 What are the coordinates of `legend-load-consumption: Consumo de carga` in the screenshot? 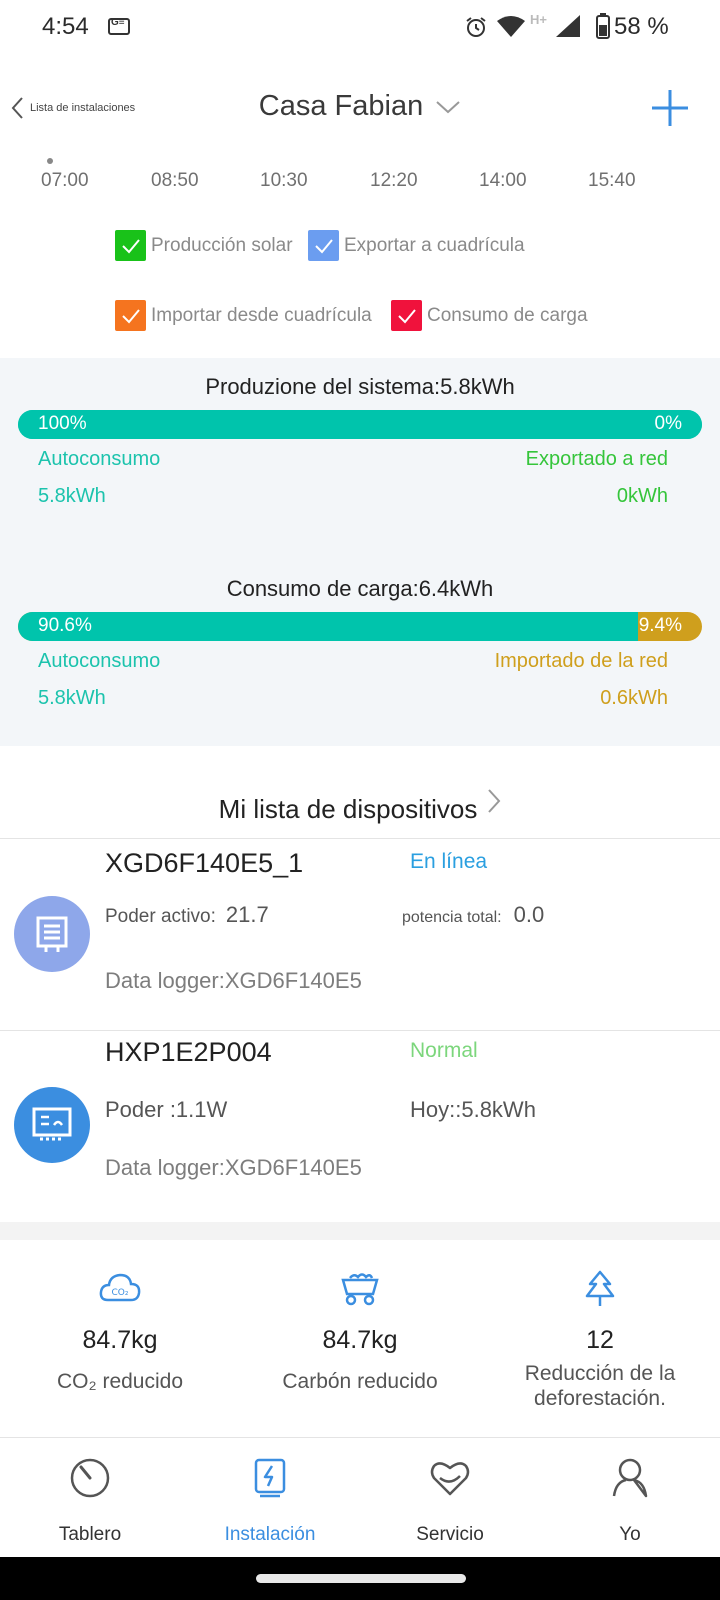 It's located at (489, 315).